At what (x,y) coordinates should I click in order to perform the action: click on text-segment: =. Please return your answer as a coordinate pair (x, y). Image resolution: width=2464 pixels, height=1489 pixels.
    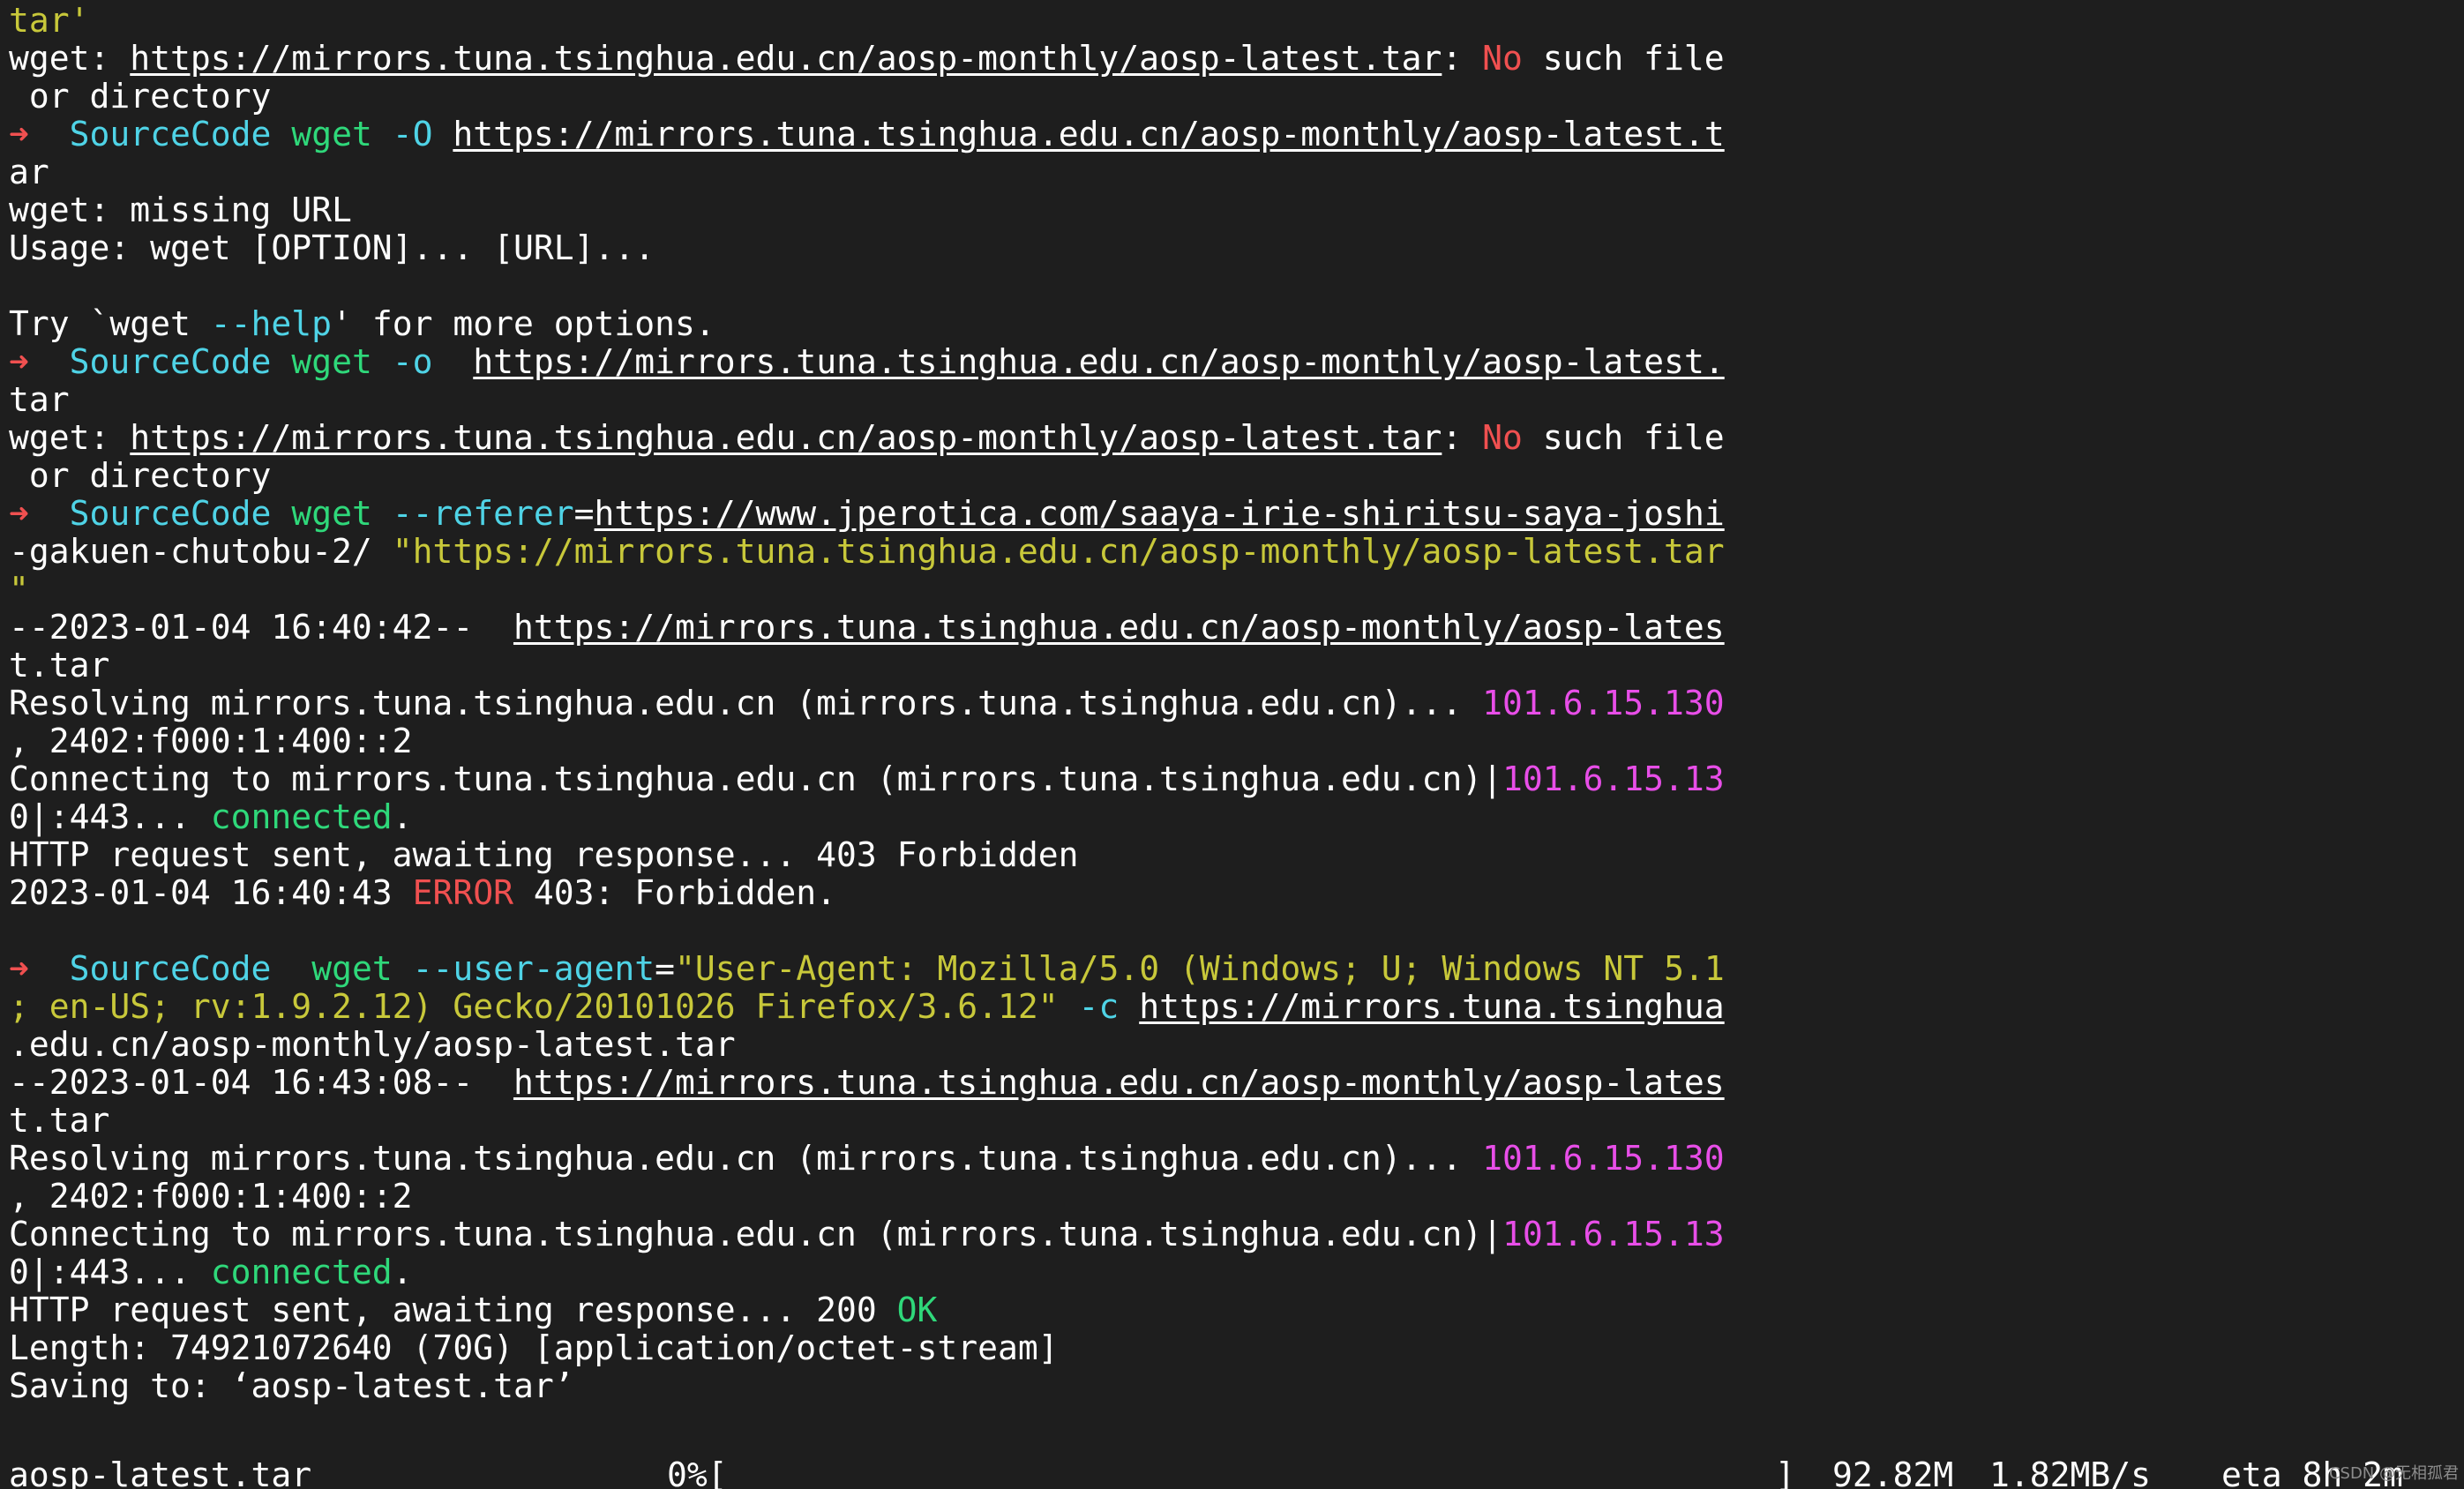
    Looking at the image, I should click on (584, 513).